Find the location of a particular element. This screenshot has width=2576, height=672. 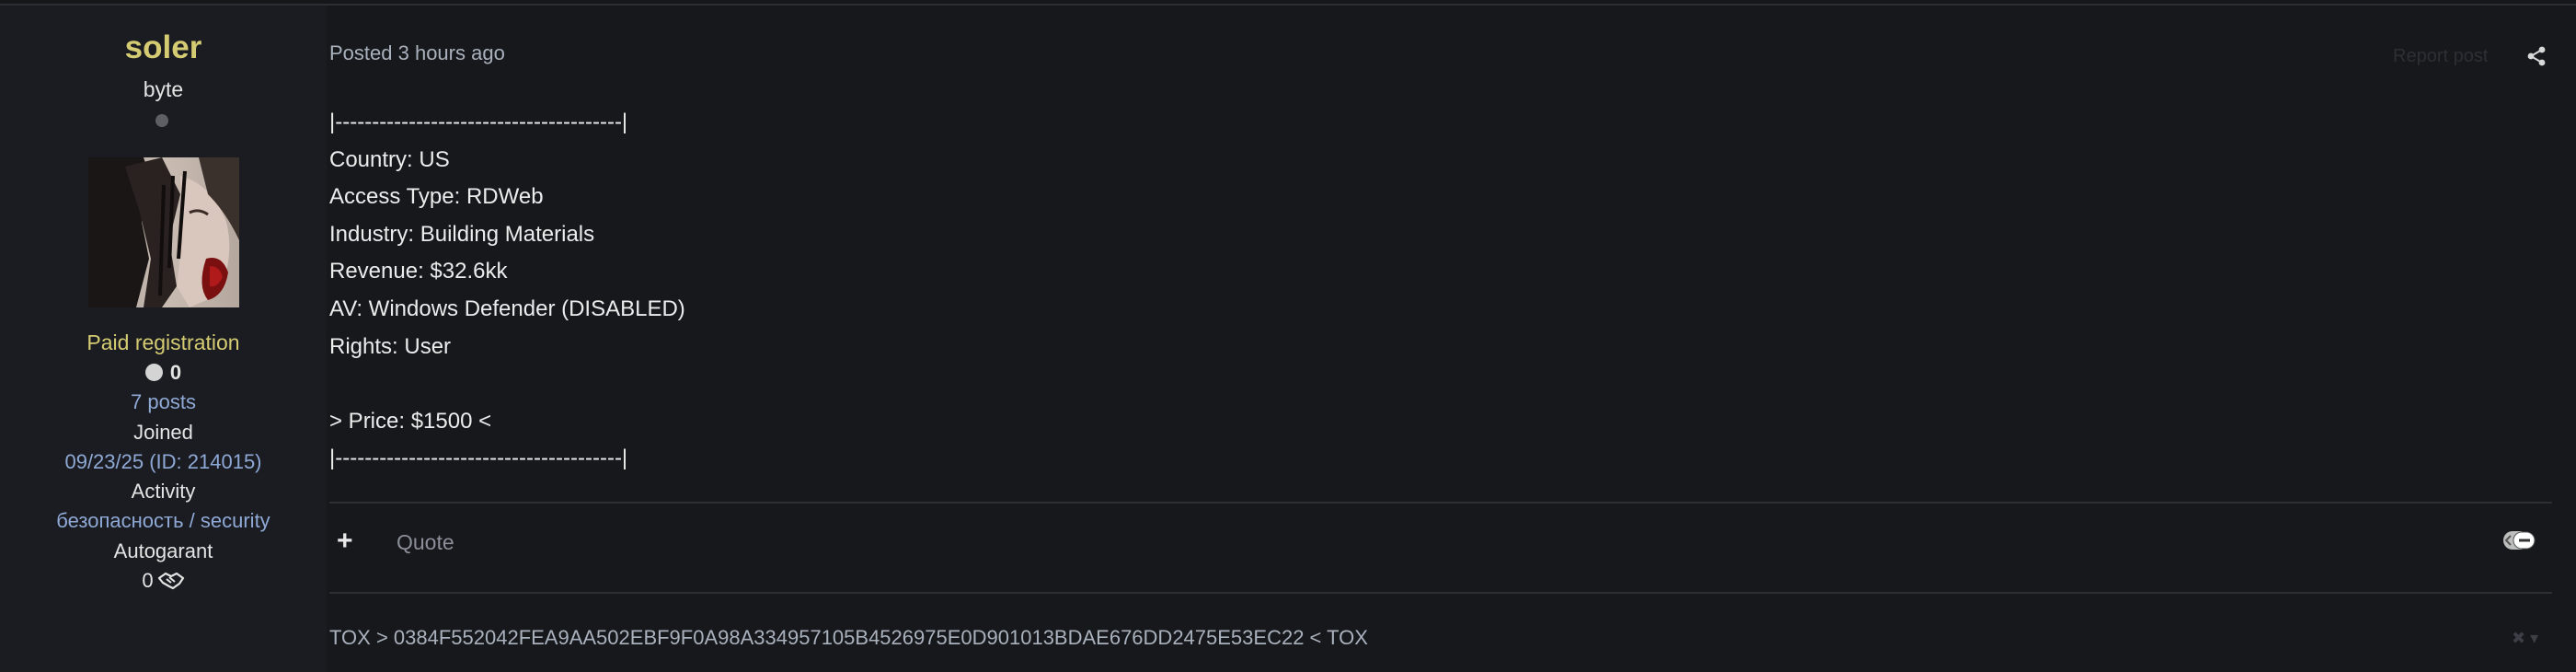

reputation-value: 0 is located at coordinates (175, 372).